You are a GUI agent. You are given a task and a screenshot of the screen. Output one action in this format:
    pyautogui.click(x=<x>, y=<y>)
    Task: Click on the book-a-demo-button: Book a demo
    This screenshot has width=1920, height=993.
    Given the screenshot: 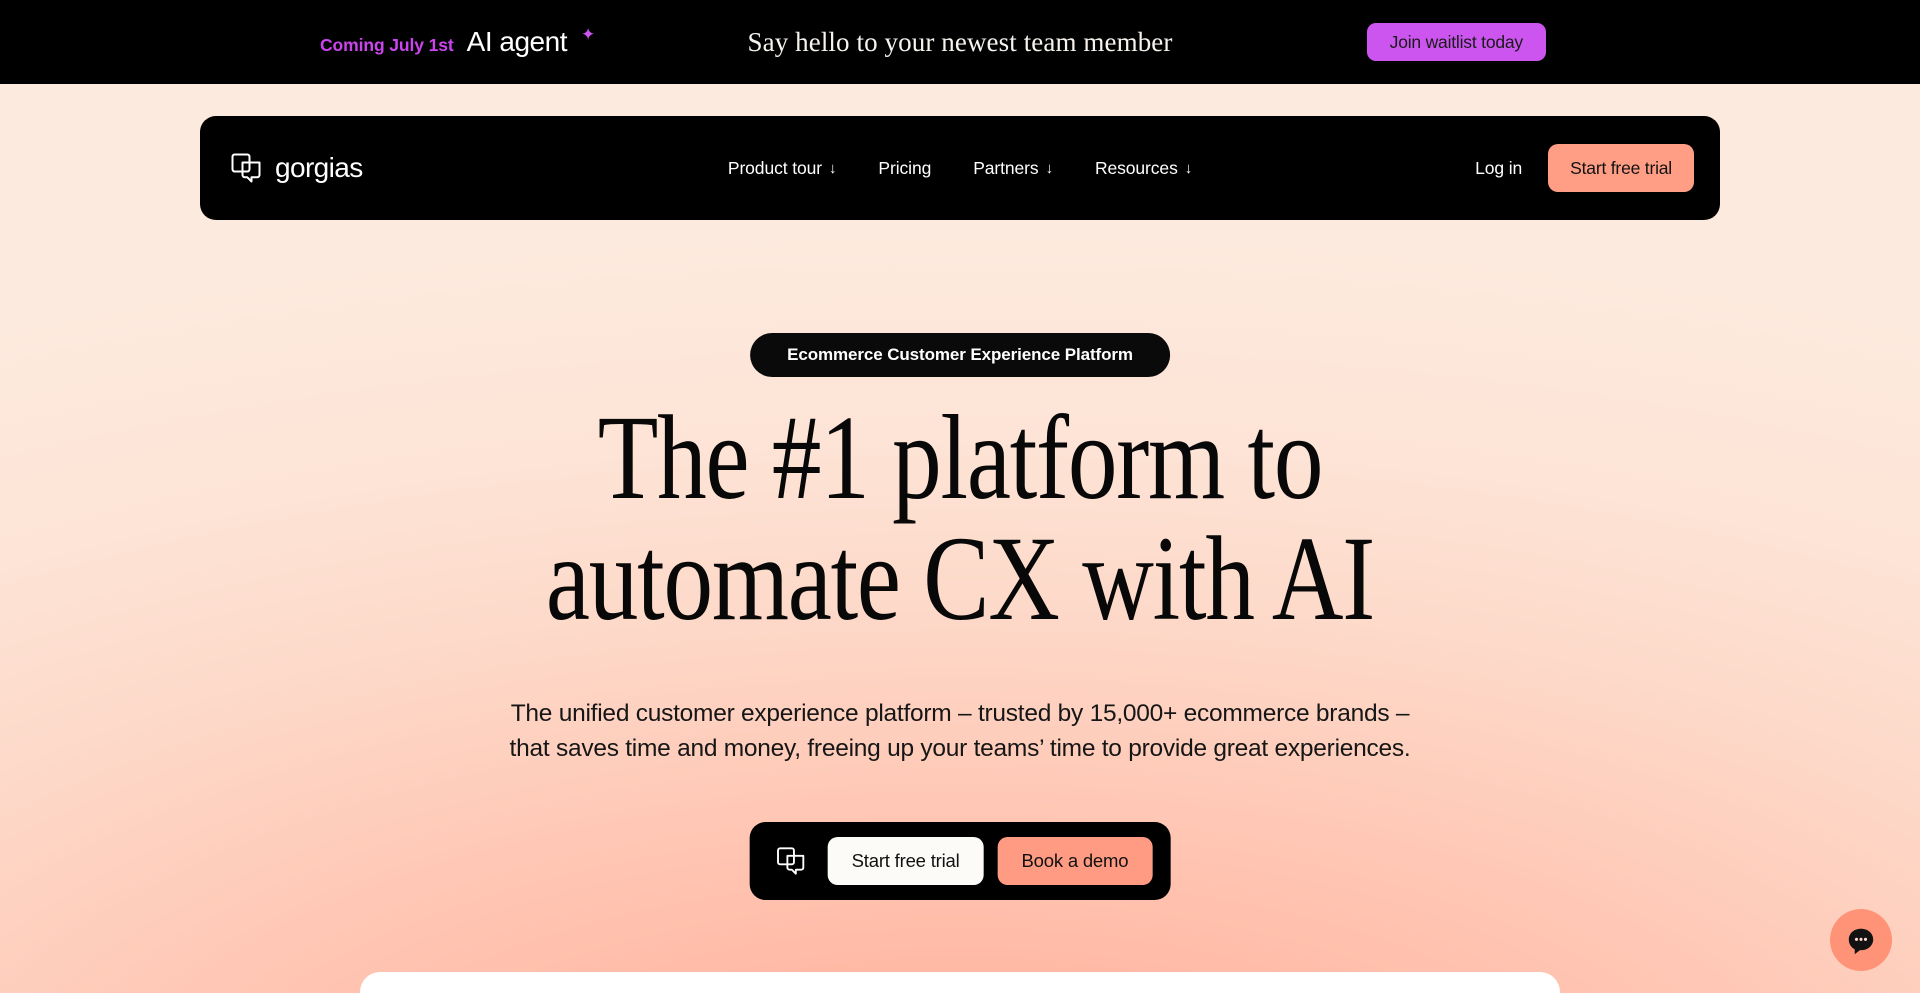 What is the action you would take?
    pyautogui.click(x=1075, y=861)
    